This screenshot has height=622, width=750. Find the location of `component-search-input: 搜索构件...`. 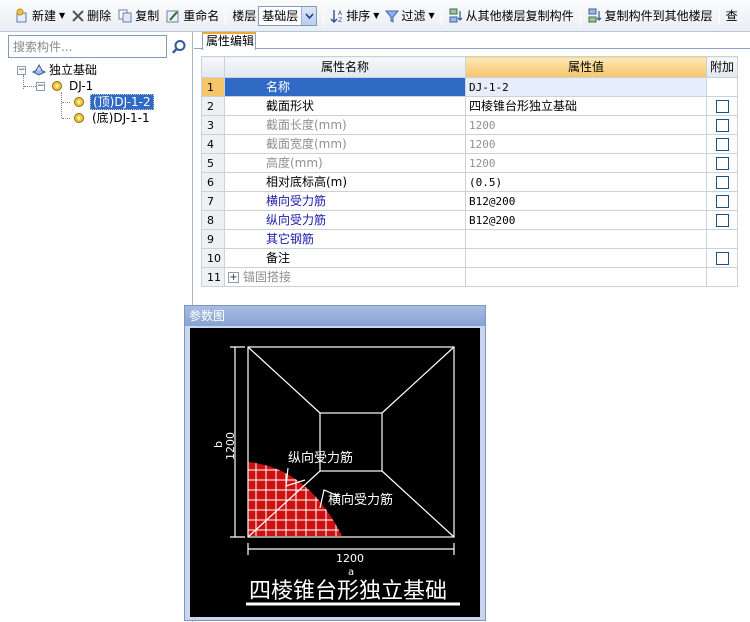

component-search-input: 搜索构件... is located at coordinates (87, 46).